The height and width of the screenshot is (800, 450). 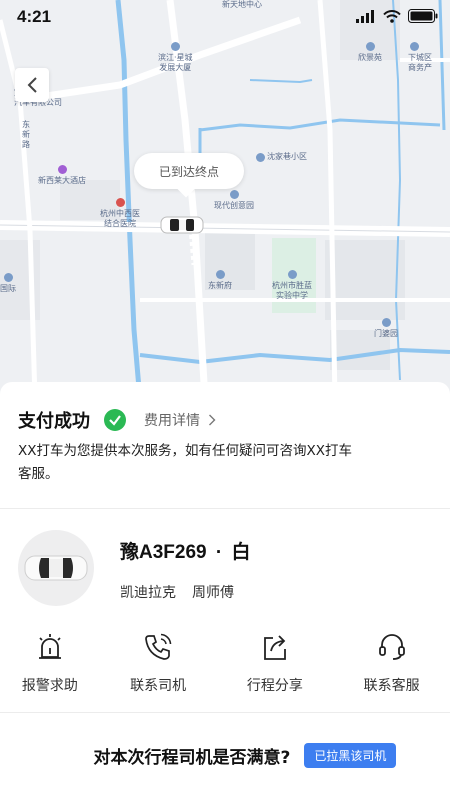 I want to click on contact-driver-button: 联系司机, so click(x=158, y=662).